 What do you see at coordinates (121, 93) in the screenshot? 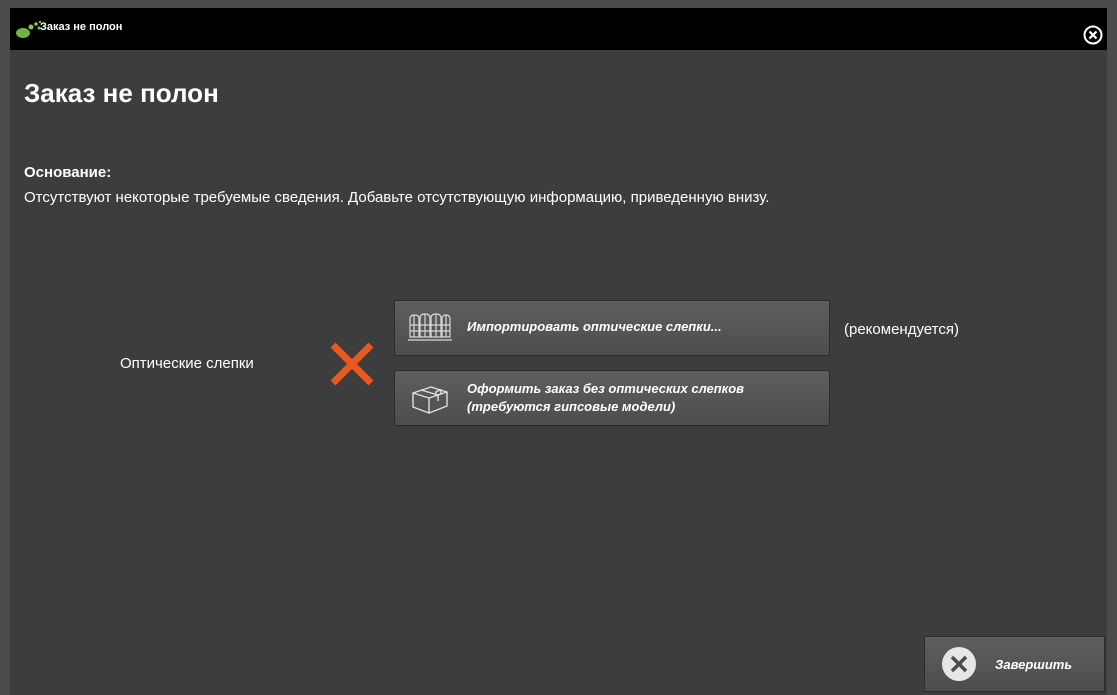
I see `page-title: Заказ не полон` at bounding box center [121, 93].